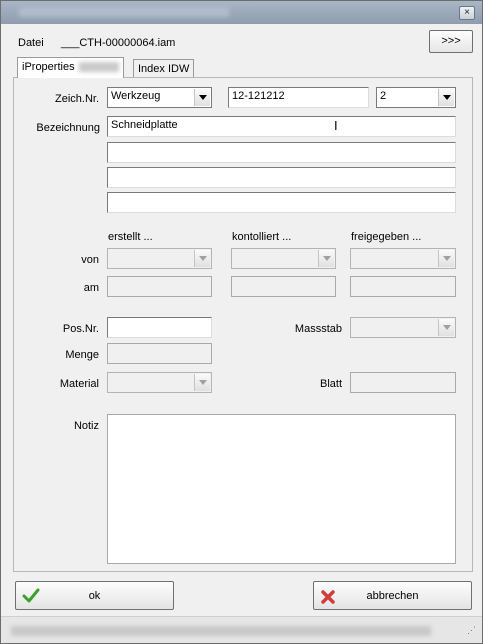 Image resolution: width=483 pixels, height=644 pixels. I want to click on massstab-select, so click(403, 327).